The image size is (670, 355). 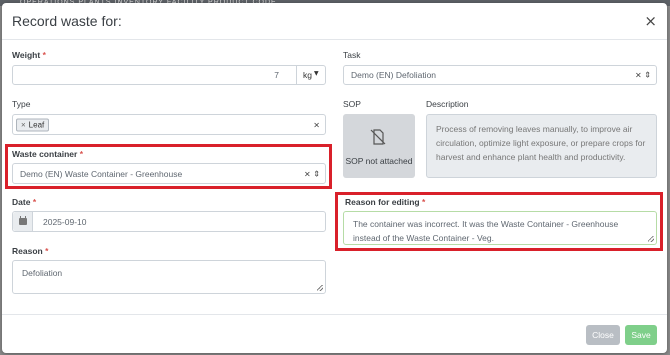 I want to click on weight-unit-select: kg ▼, so click(x=311, y=75).